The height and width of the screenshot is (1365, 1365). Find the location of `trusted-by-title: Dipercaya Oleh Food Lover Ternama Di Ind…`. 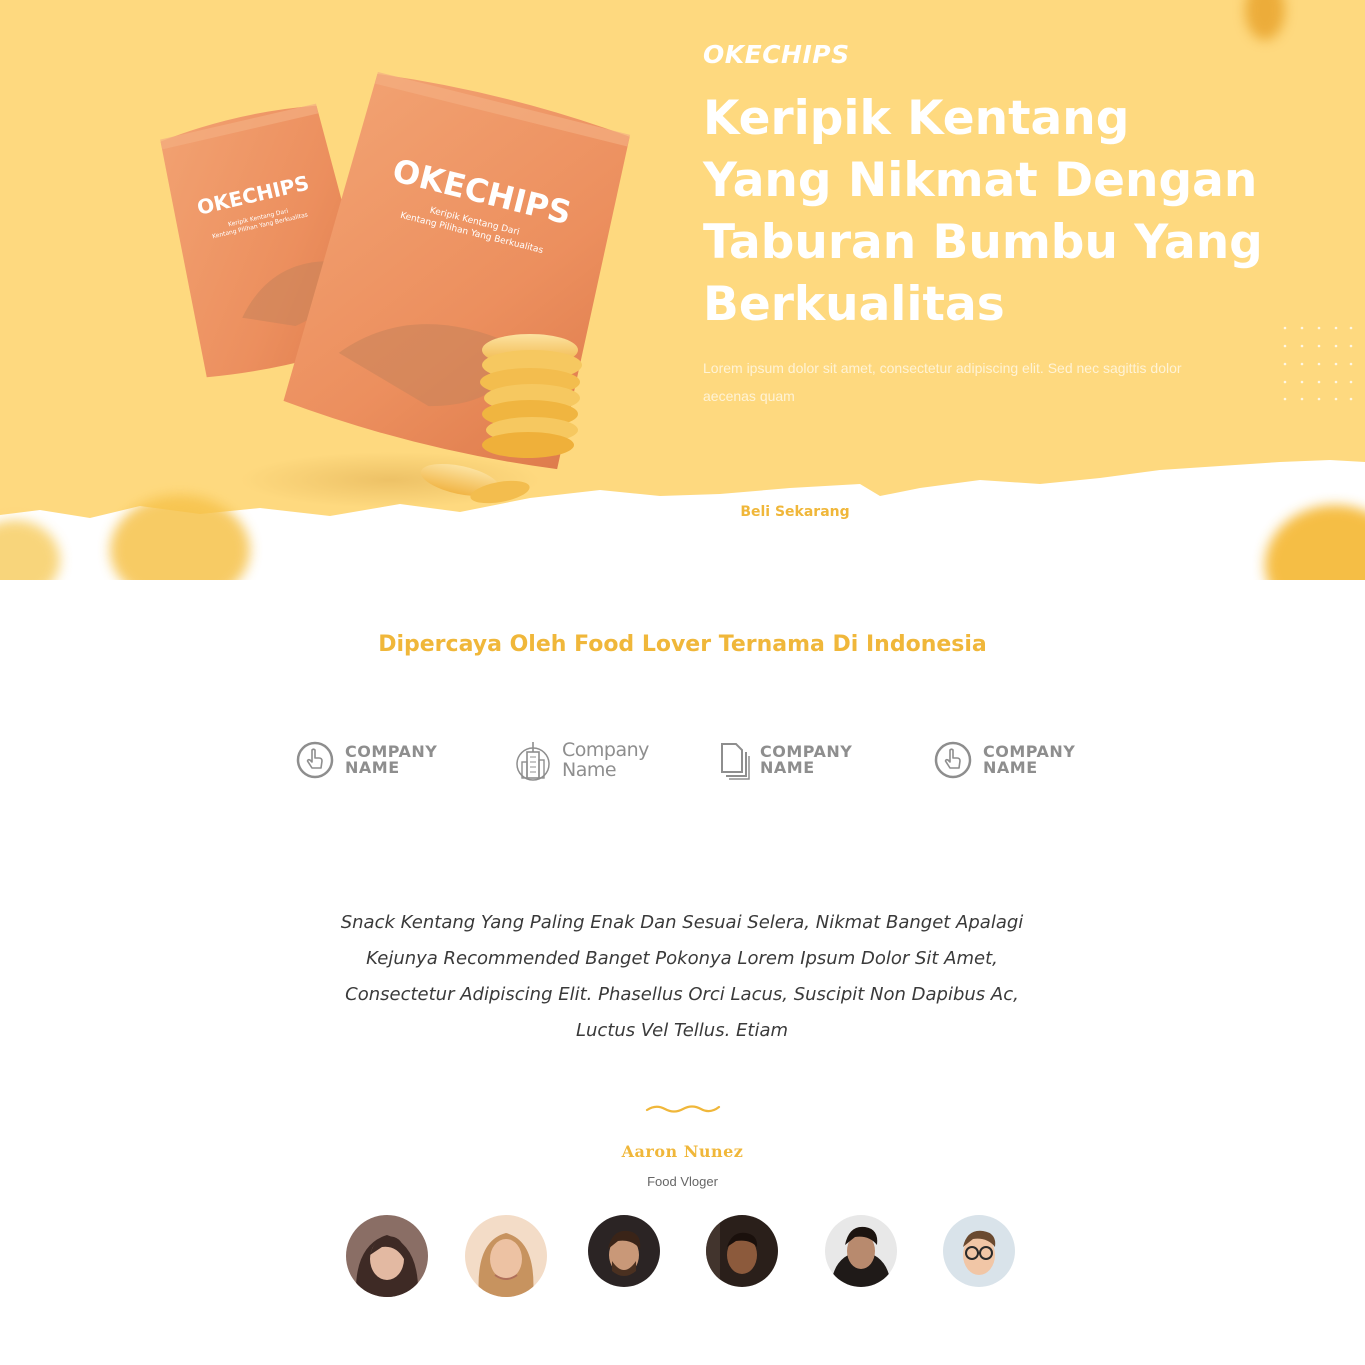

trusted-by-title: Dipercaya Oleh Food Lover Ternama Di Ind… is located at coordinates (682, 644).